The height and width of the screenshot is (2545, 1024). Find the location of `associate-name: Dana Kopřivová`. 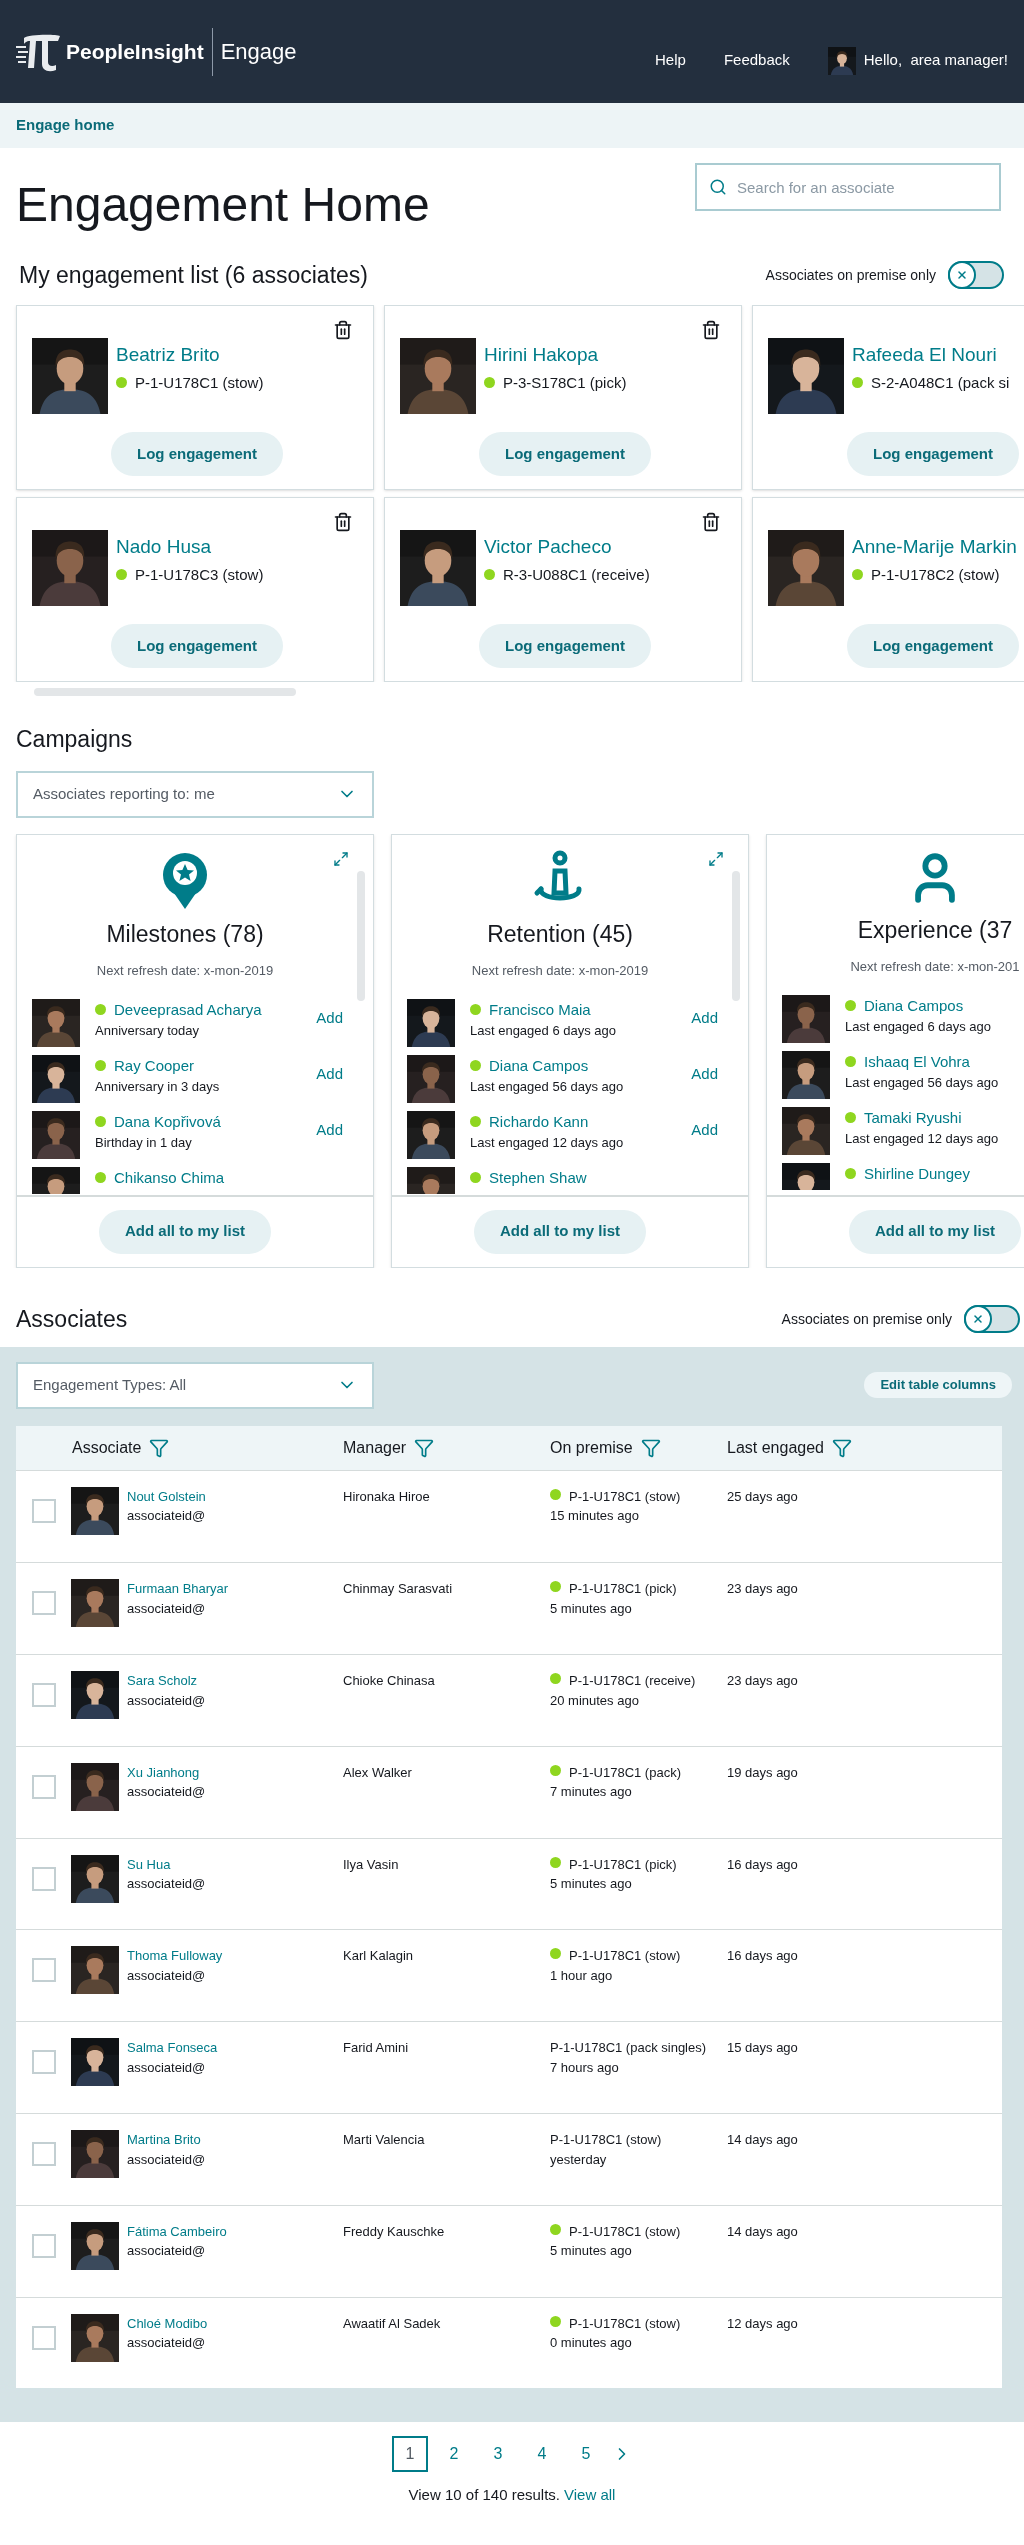

associate-name: Dana Kopřivová is located at coordinates (167, 1121).